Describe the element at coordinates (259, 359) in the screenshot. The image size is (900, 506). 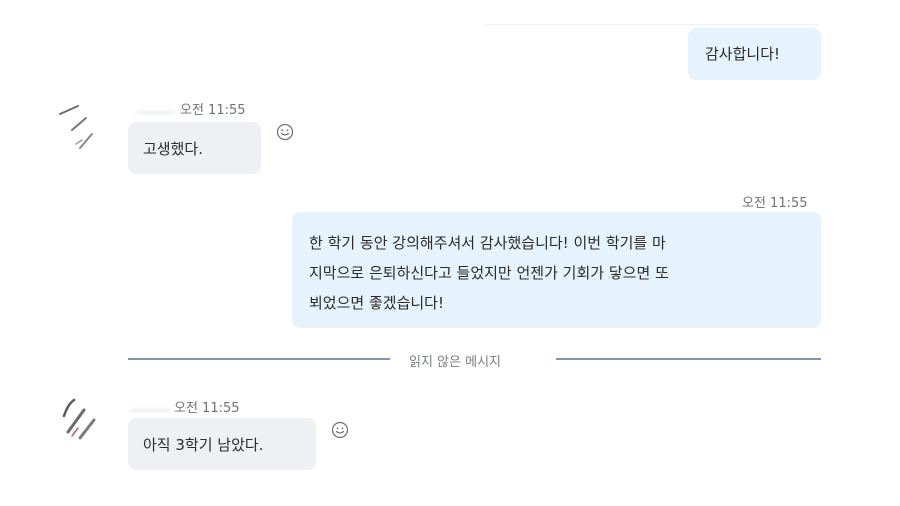
I see `unread-divider-line-left` at that location.